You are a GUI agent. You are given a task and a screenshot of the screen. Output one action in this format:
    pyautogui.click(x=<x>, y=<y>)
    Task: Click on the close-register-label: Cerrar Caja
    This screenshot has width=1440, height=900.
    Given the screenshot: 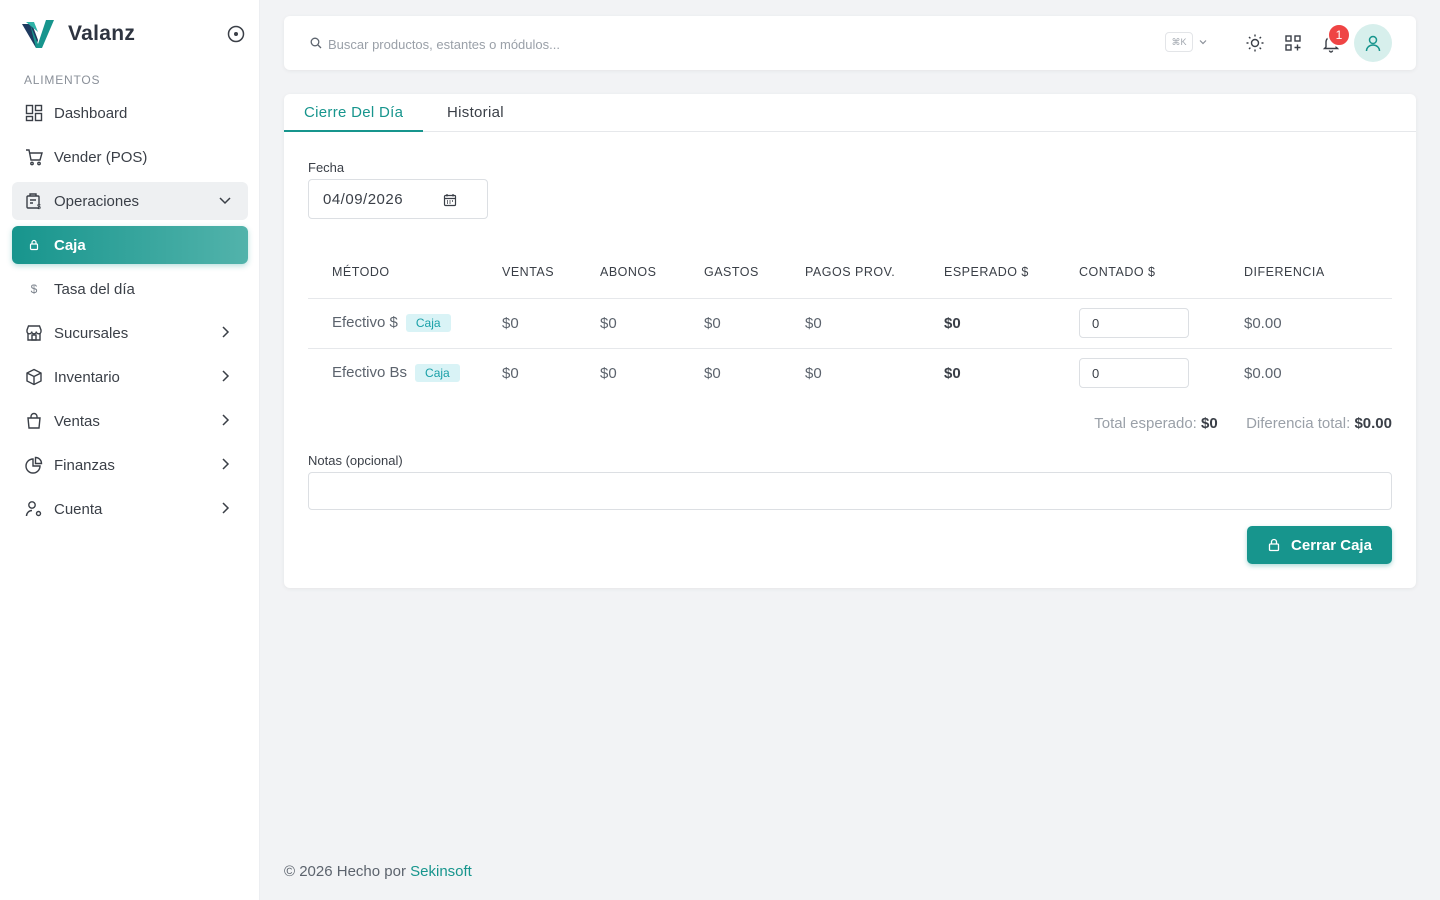 What is the action you would take?
    pyautogui.click(x=1331, y=545)
    